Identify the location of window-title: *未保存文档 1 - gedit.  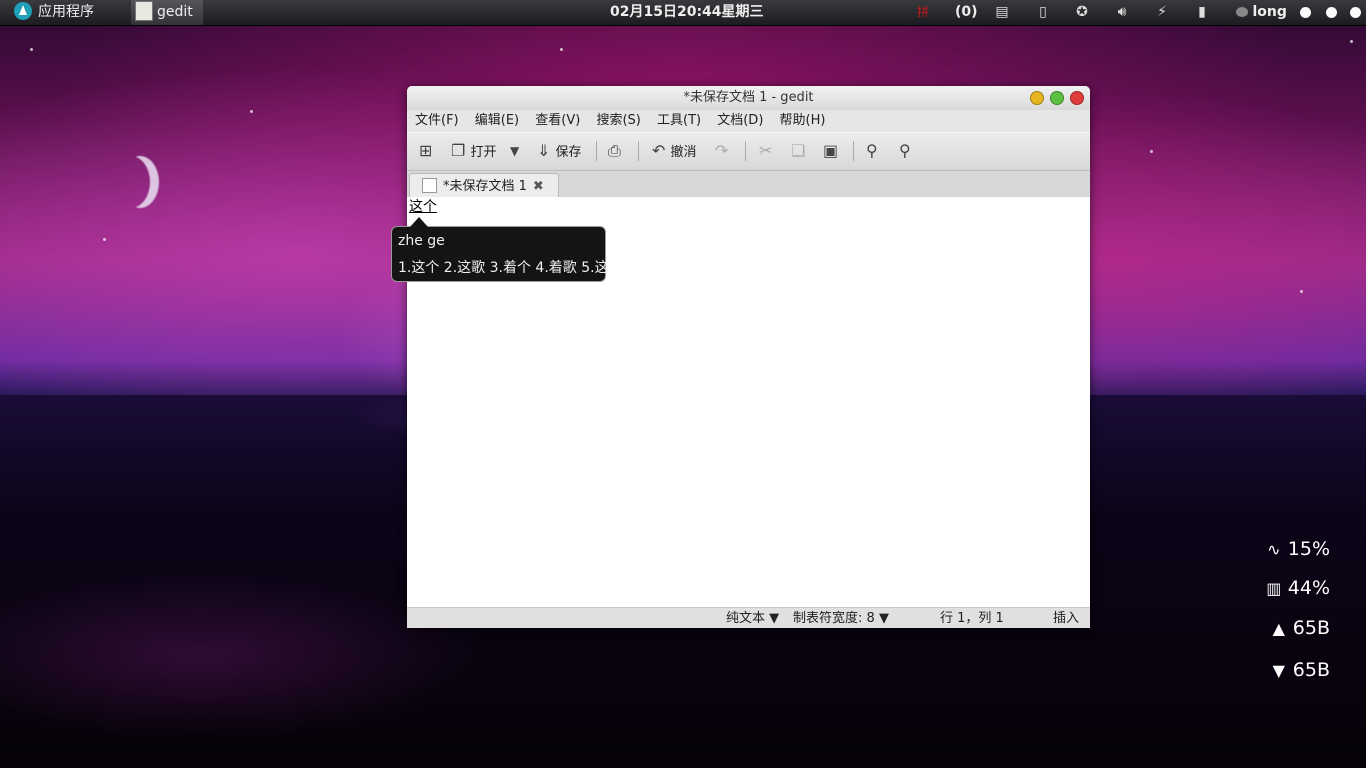
(748, 97).